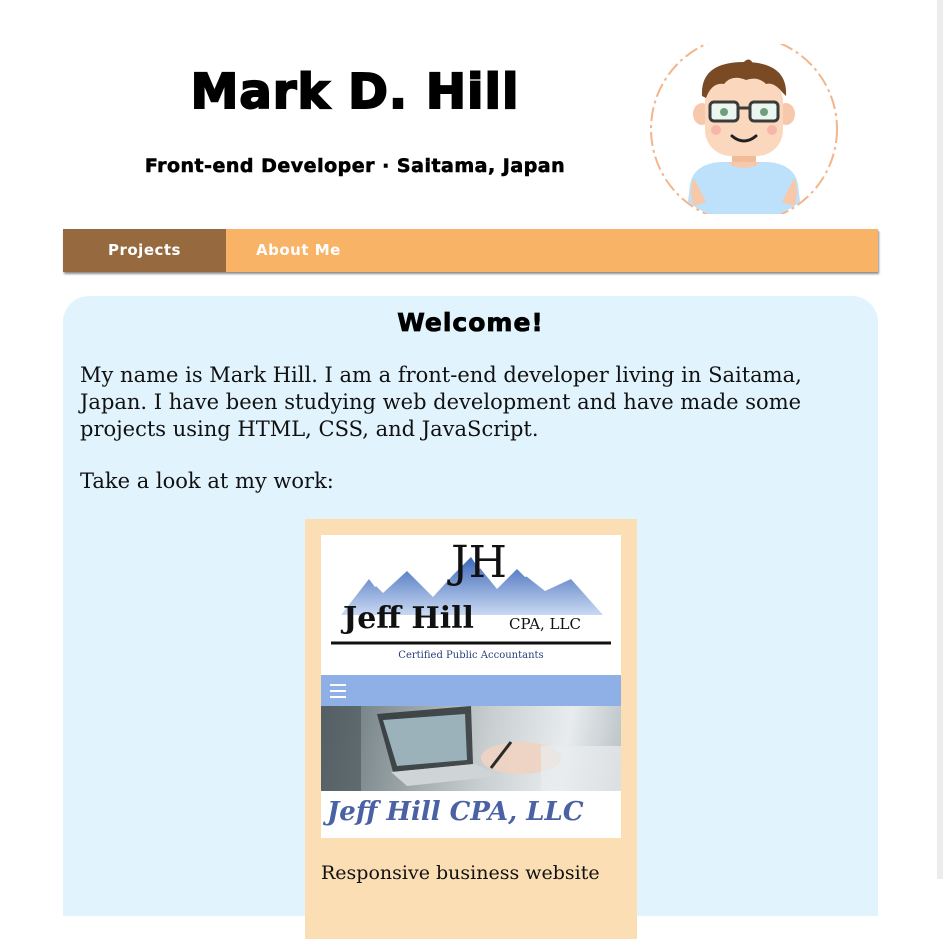 The width and height of the screenshot is (943, 939). Describe the element at coordinates (460, 873) in the screenshot. I see `project-description: Responsive business website` at that location.